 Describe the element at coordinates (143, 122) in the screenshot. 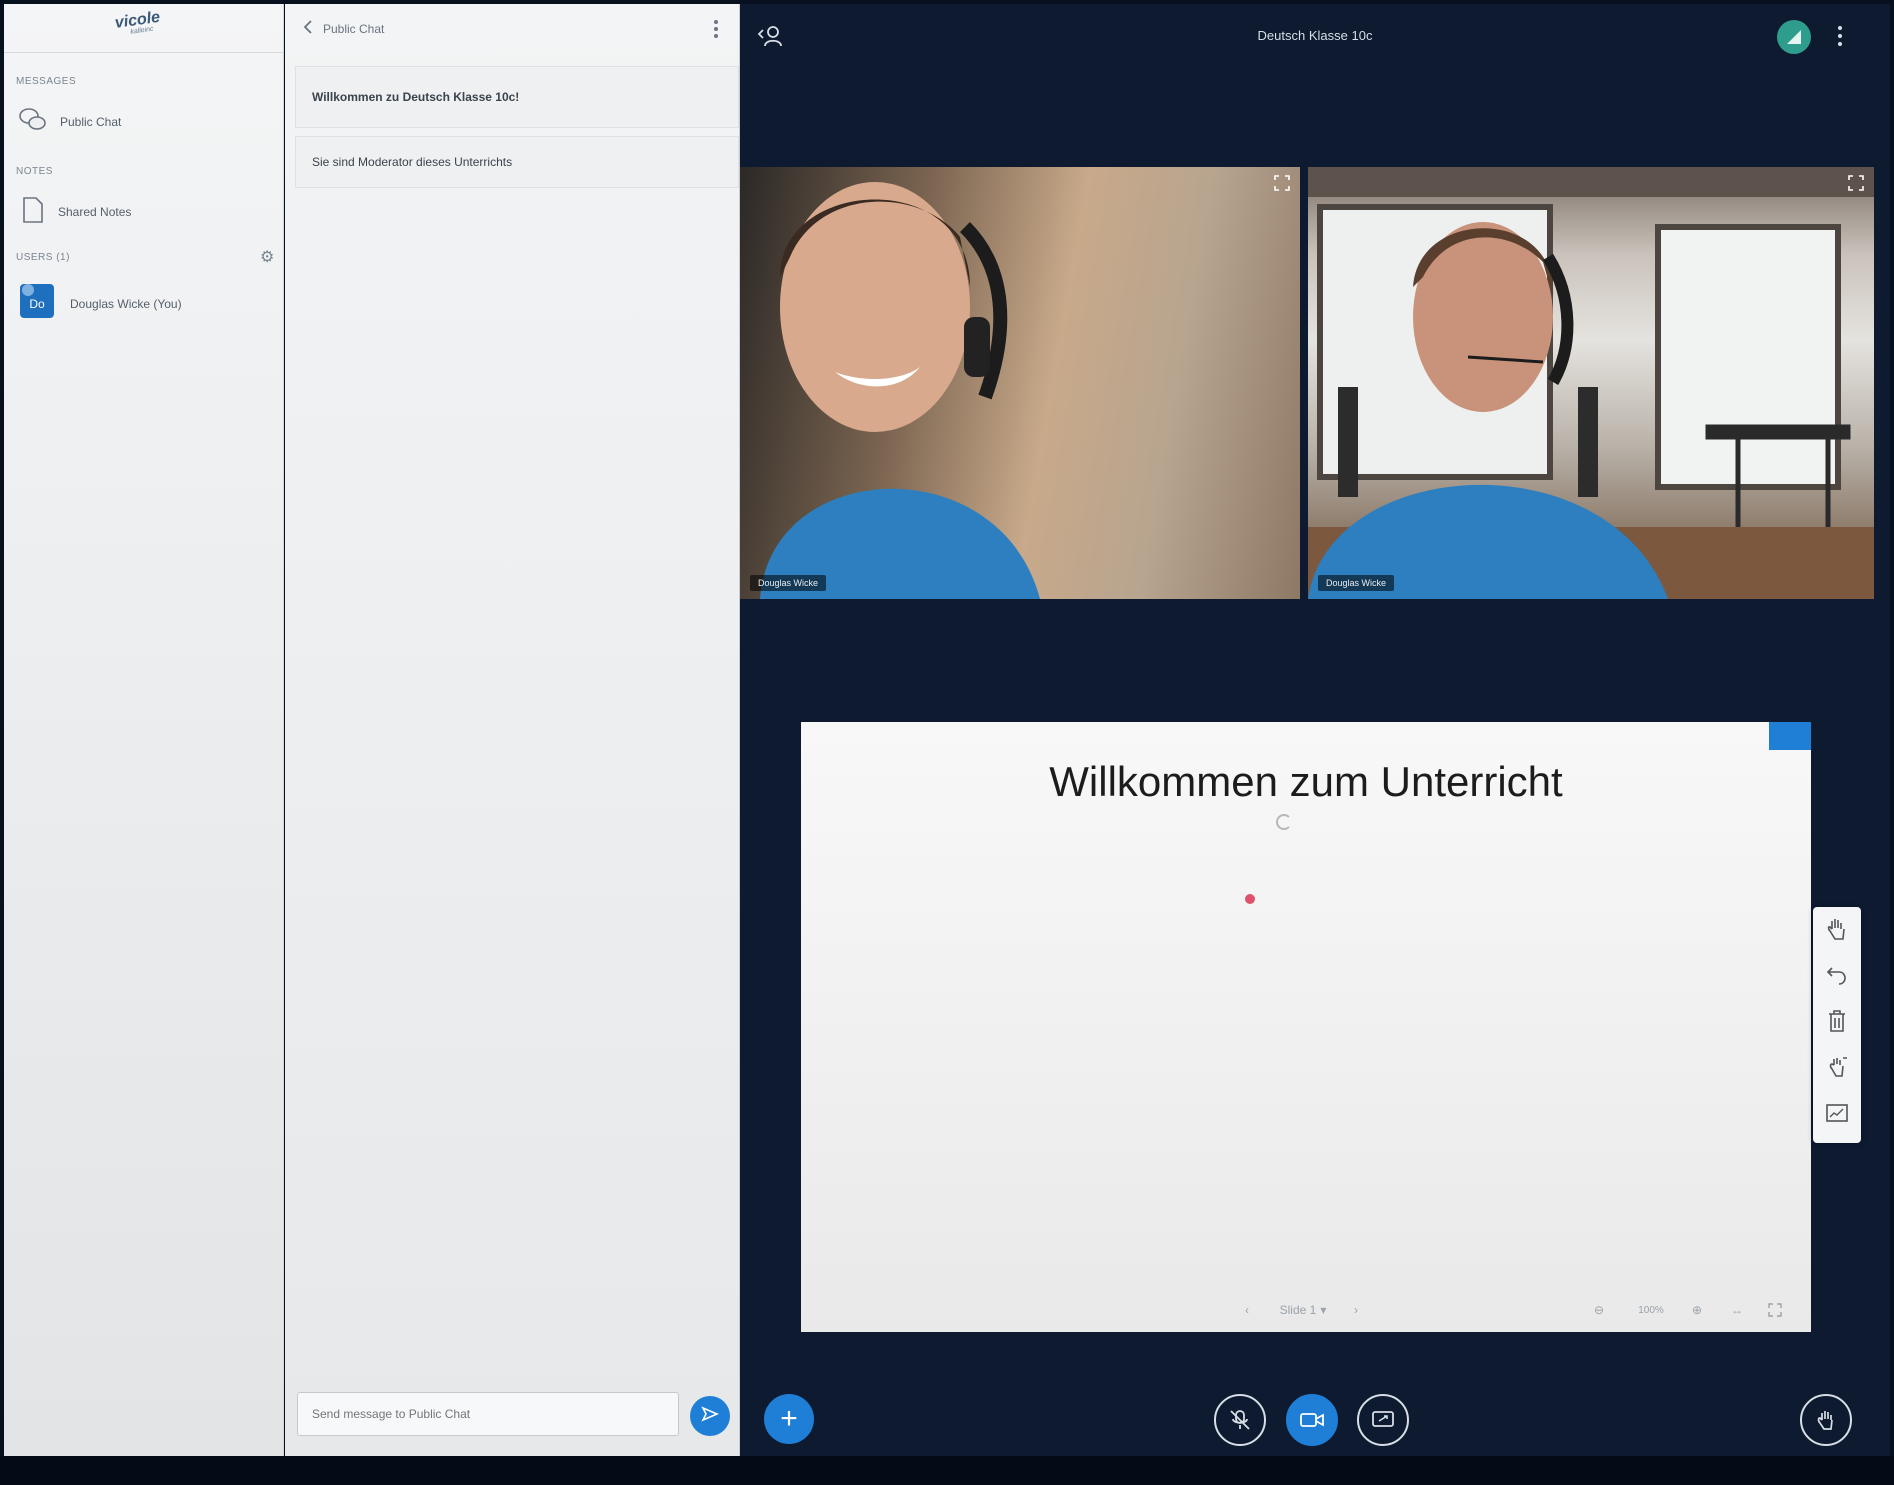

I see `sidebar-item-public-chat: Public Chat` at that location.